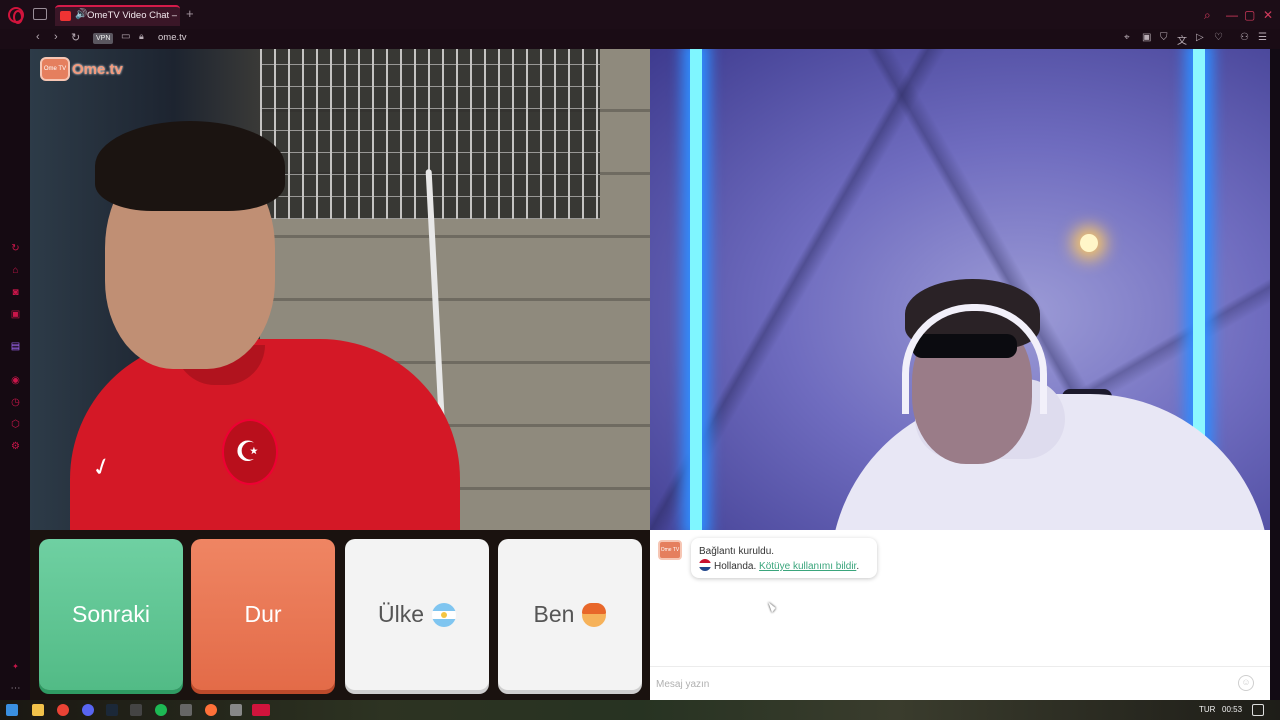 The height and width of the screenshot is (720, 1280). I want to click on report-suffix: ., so click(858, 566).